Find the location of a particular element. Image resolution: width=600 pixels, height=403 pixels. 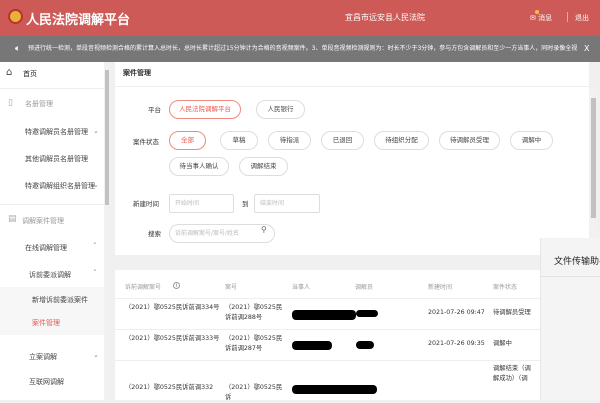

sidebar-item-home: 首页 is located at coordinates (30, 74).